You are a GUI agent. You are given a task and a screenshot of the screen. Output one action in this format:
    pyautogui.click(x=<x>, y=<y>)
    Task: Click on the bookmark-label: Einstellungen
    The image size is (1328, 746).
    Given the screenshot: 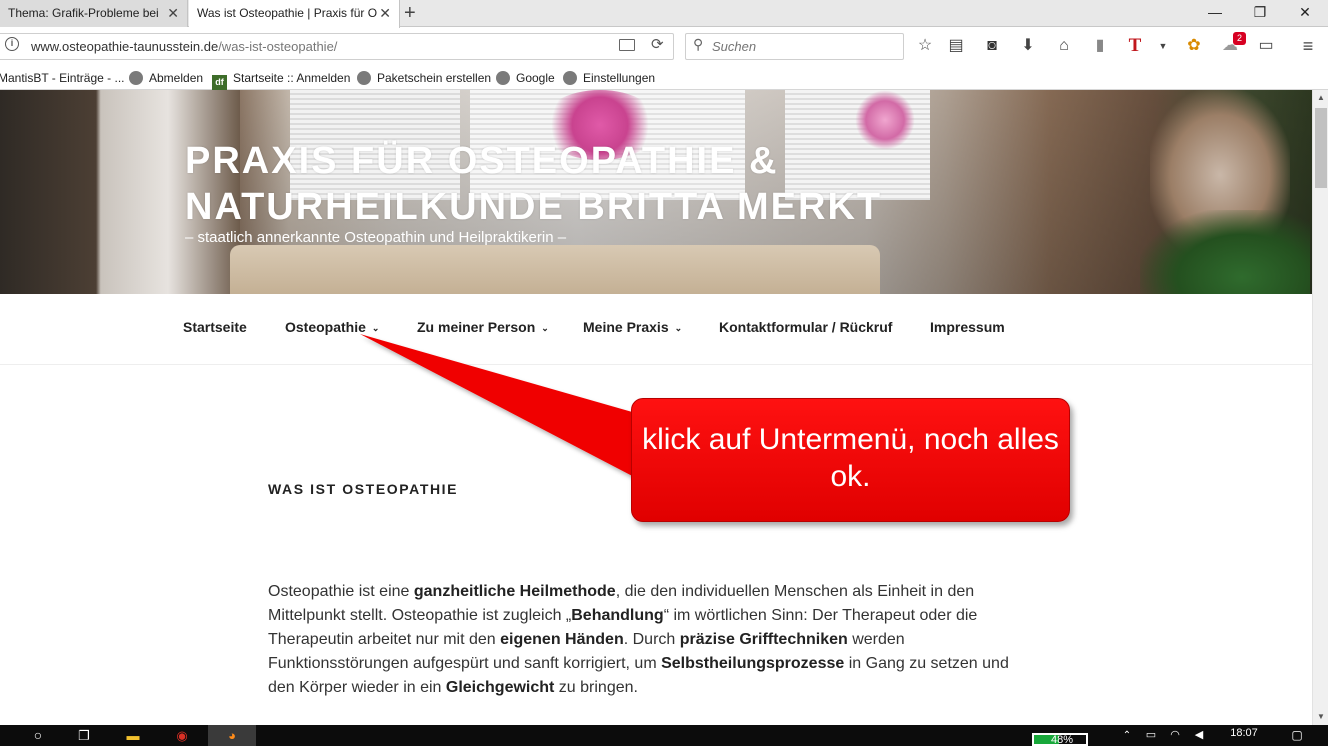 What is the action you would take?
    pyautogui.click(x=619, y=78)
    